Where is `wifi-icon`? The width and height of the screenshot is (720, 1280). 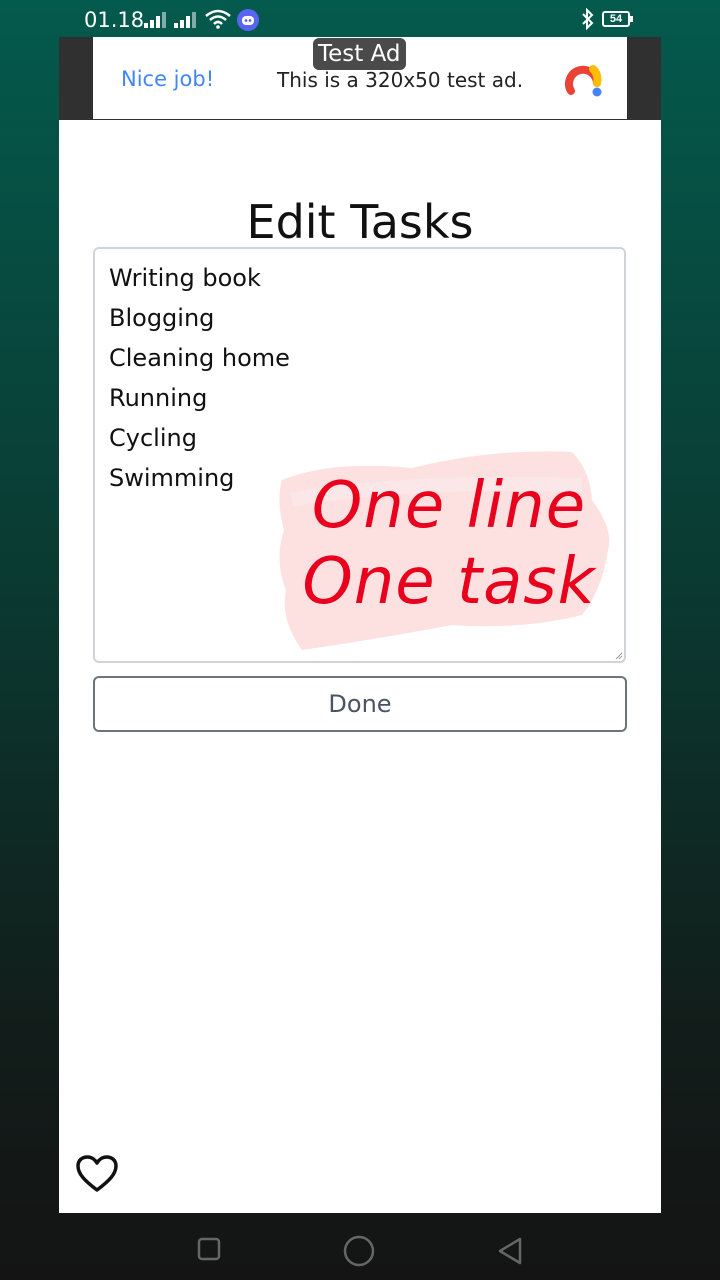
wifi-icon is located at coordinates (218, 19).